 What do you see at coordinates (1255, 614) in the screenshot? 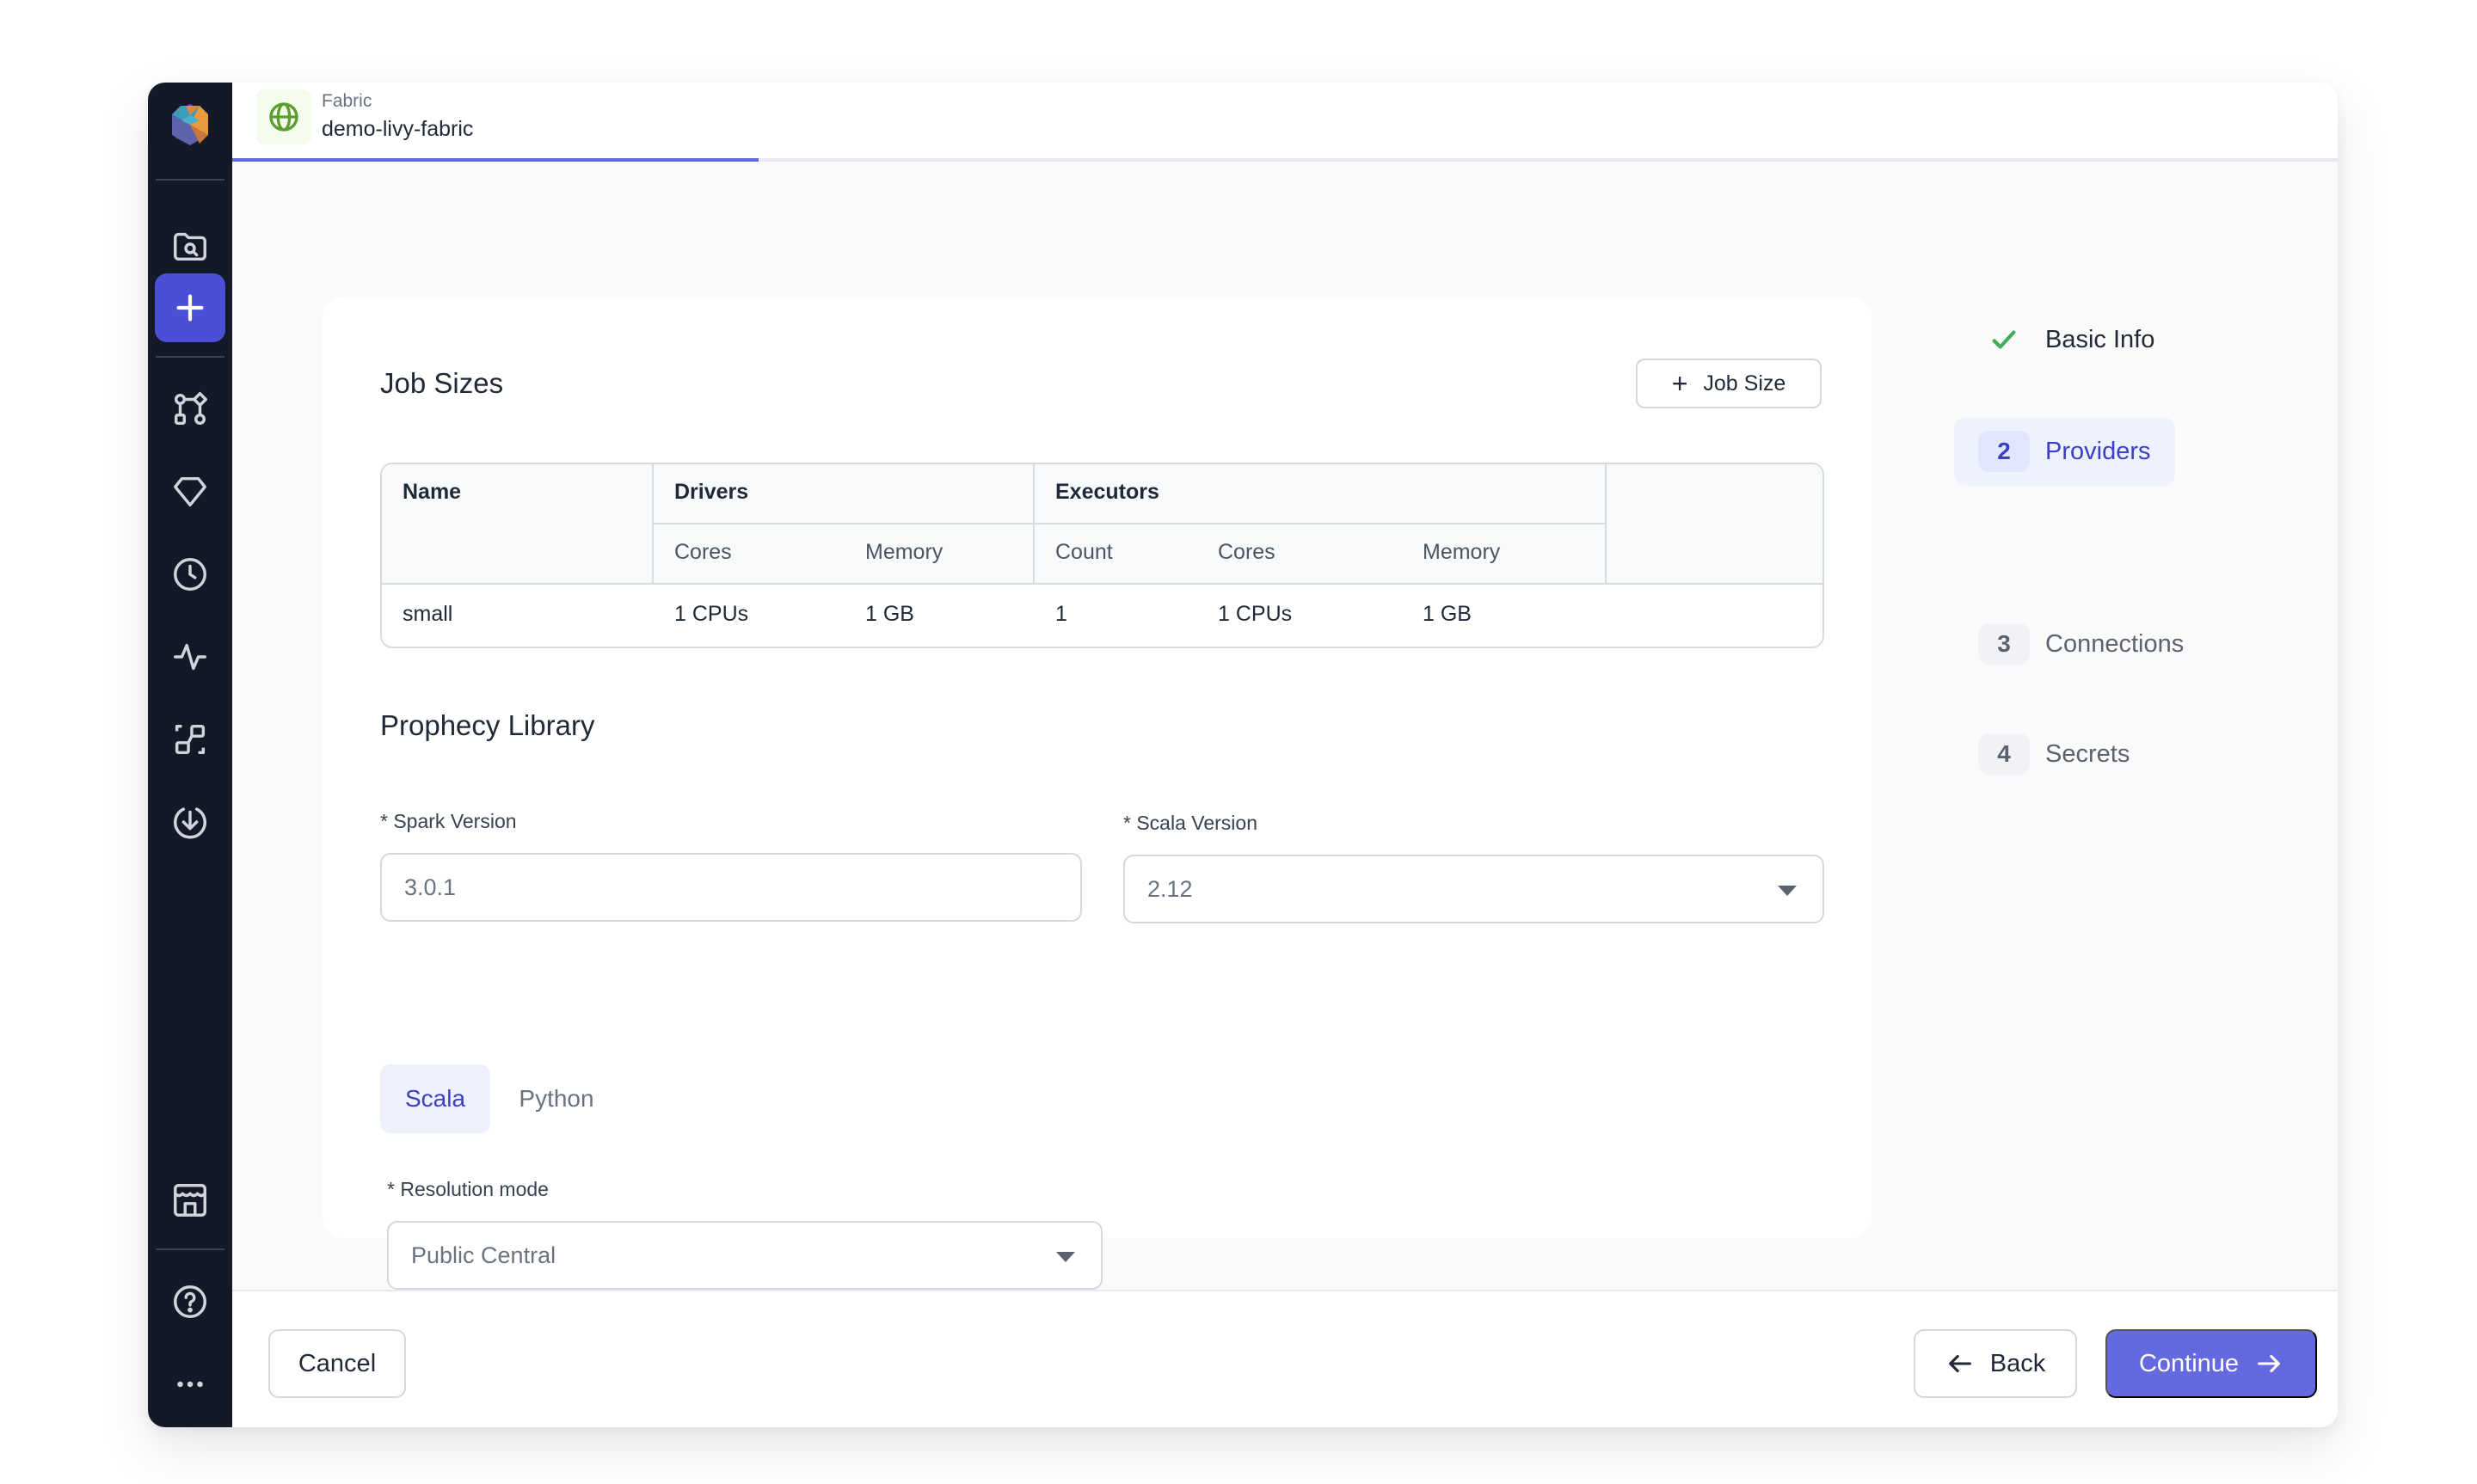
I see `cell-executor-cores: 1 CPUs` at bounding box center [1255, 614].